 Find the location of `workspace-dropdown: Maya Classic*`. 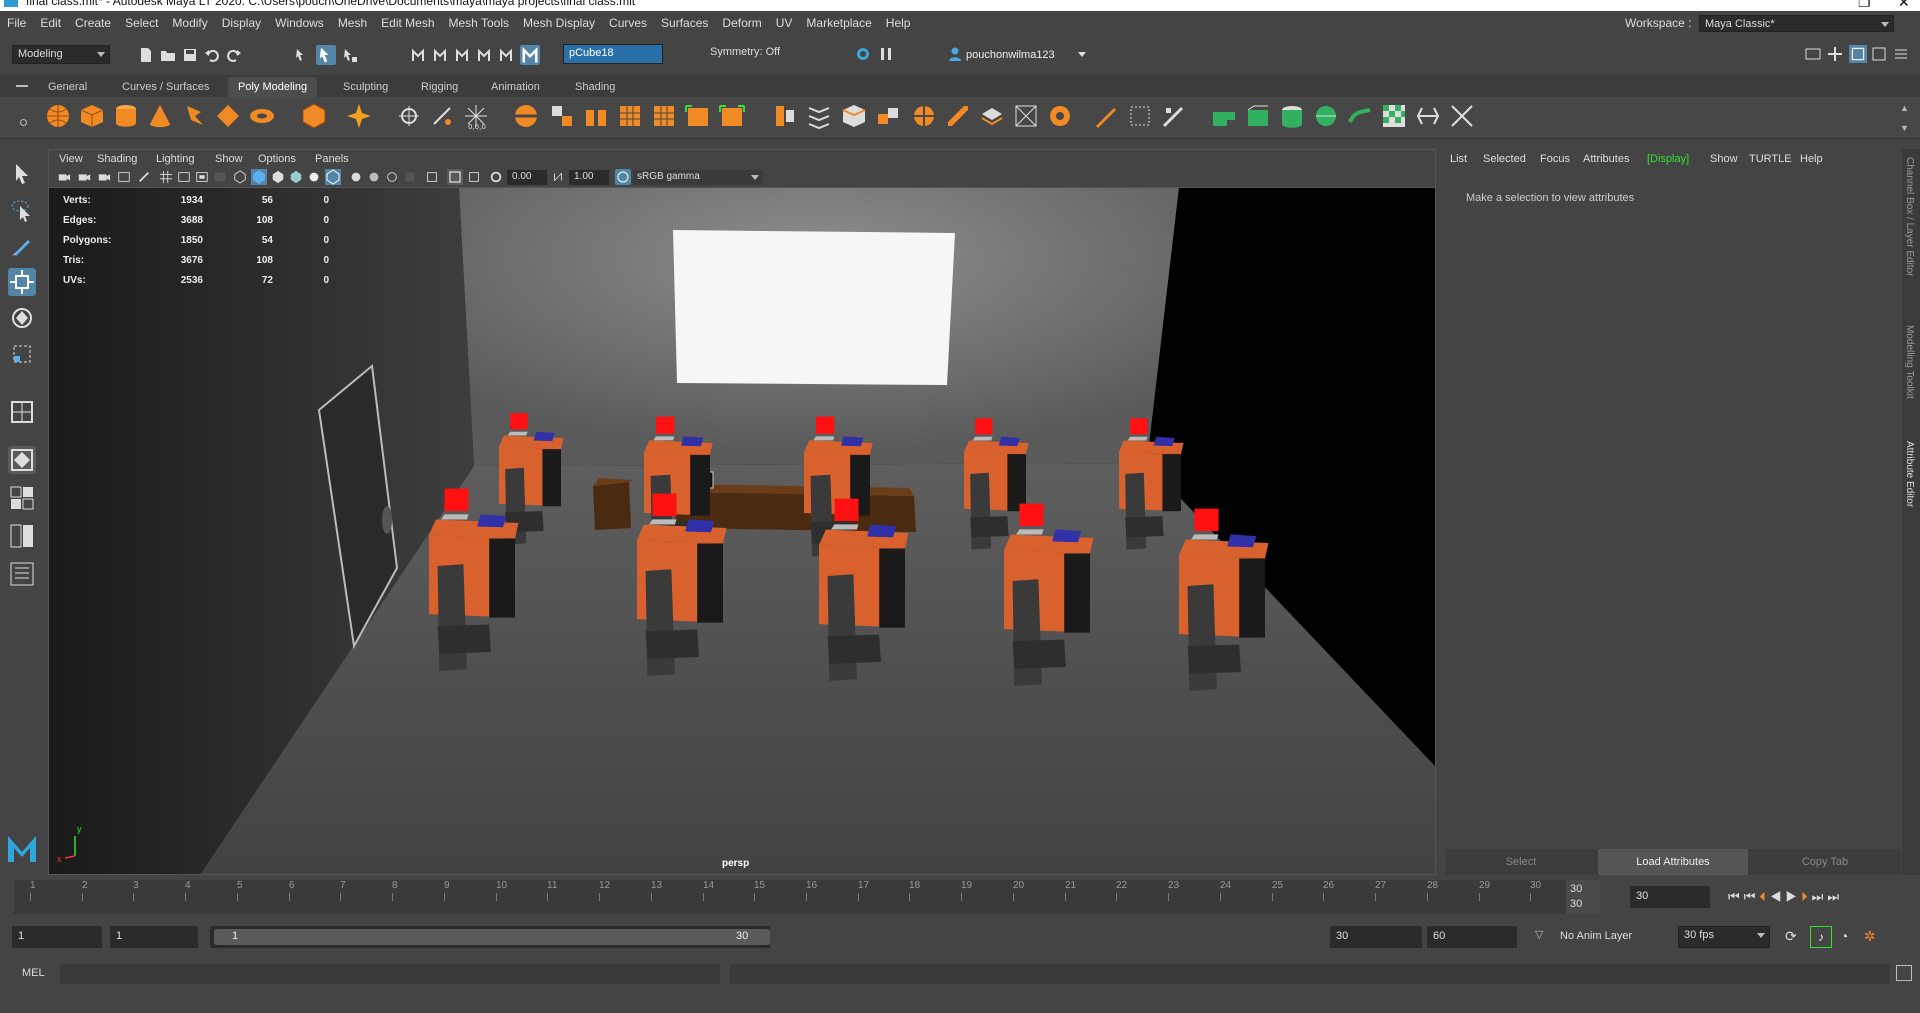

workspace-dropdown: Maya Classic* is located at coordinates (1796, 23).